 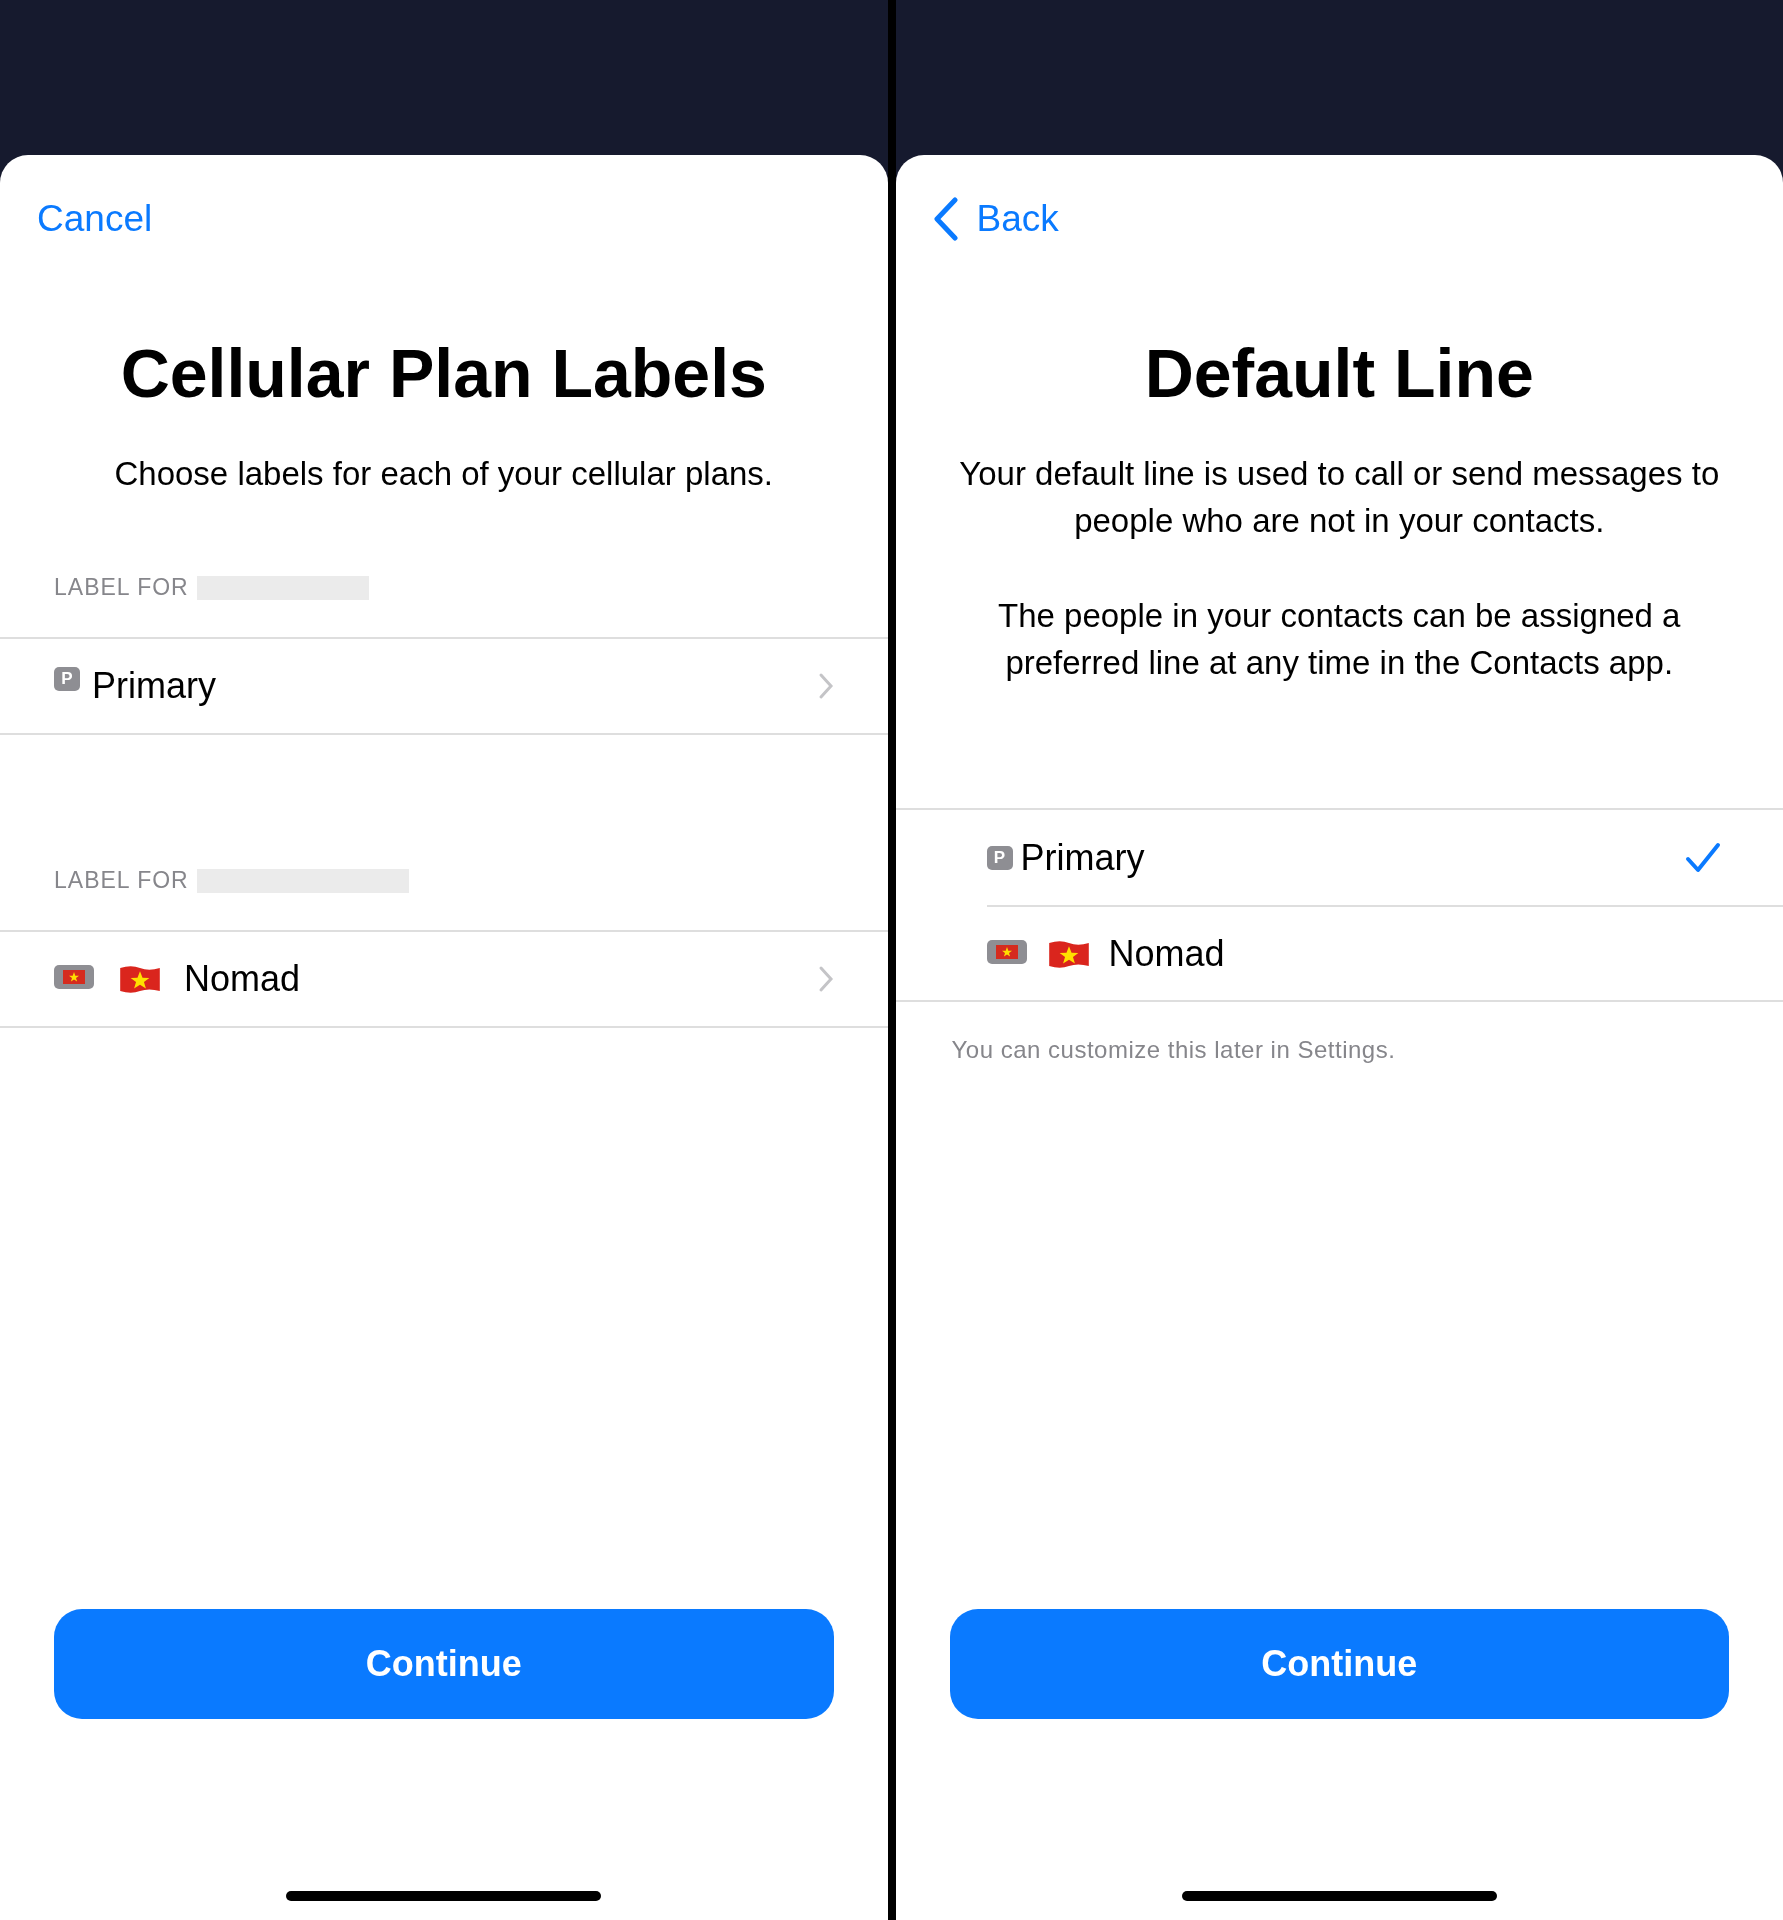 I want to click on plan-label: Nomad, so click(x=242, y=979).